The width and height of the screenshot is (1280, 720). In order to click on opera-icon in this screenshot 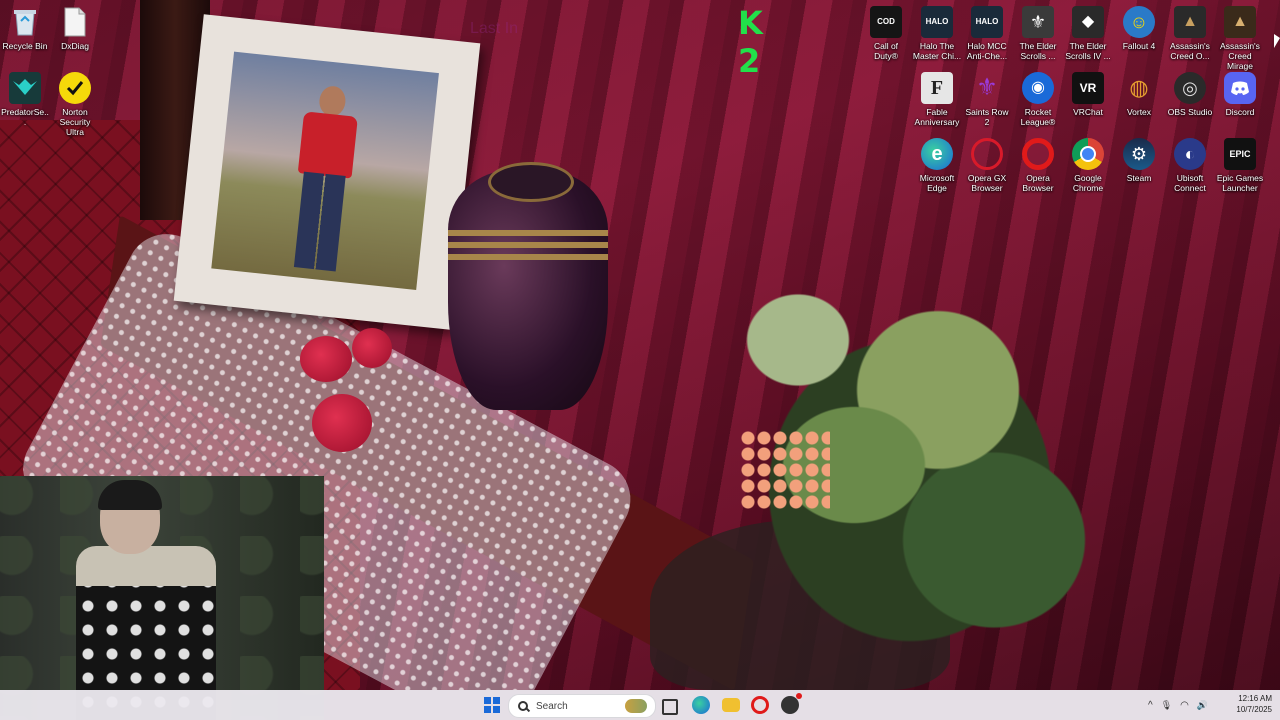, I will do `click(1038, 154)`.